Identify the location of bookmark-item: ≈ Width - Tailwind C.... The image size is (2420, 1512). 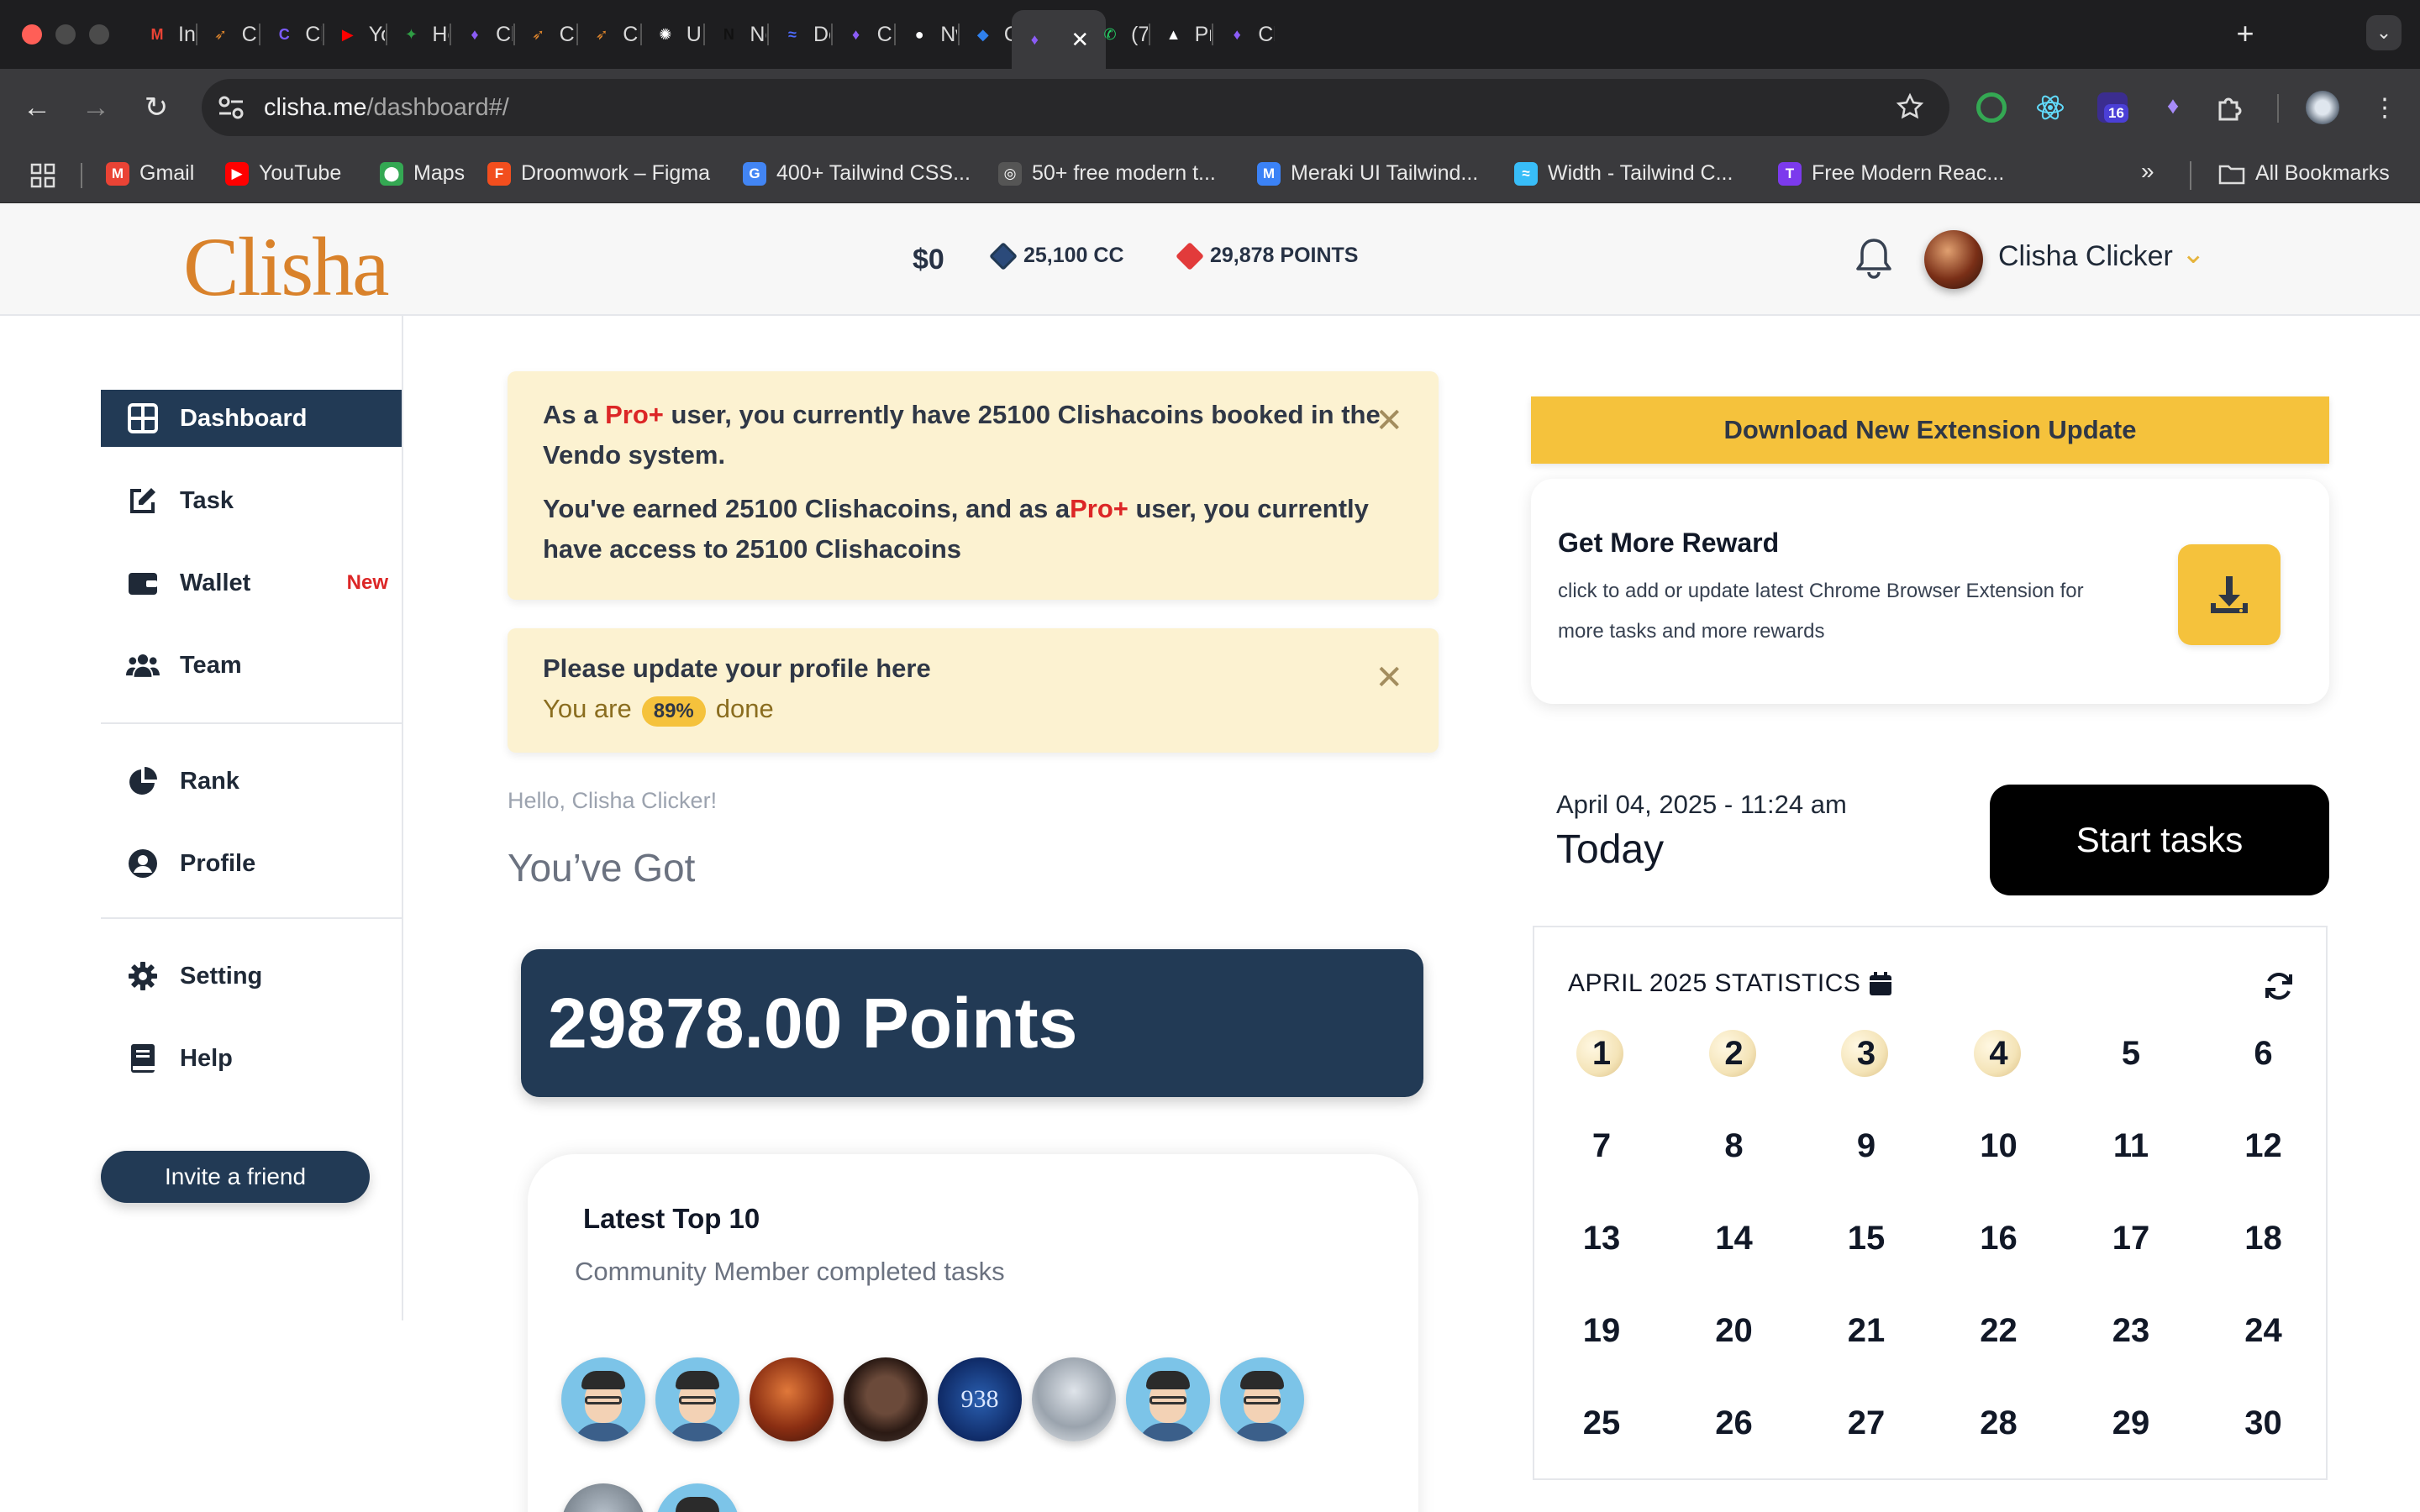
(1623, 173).